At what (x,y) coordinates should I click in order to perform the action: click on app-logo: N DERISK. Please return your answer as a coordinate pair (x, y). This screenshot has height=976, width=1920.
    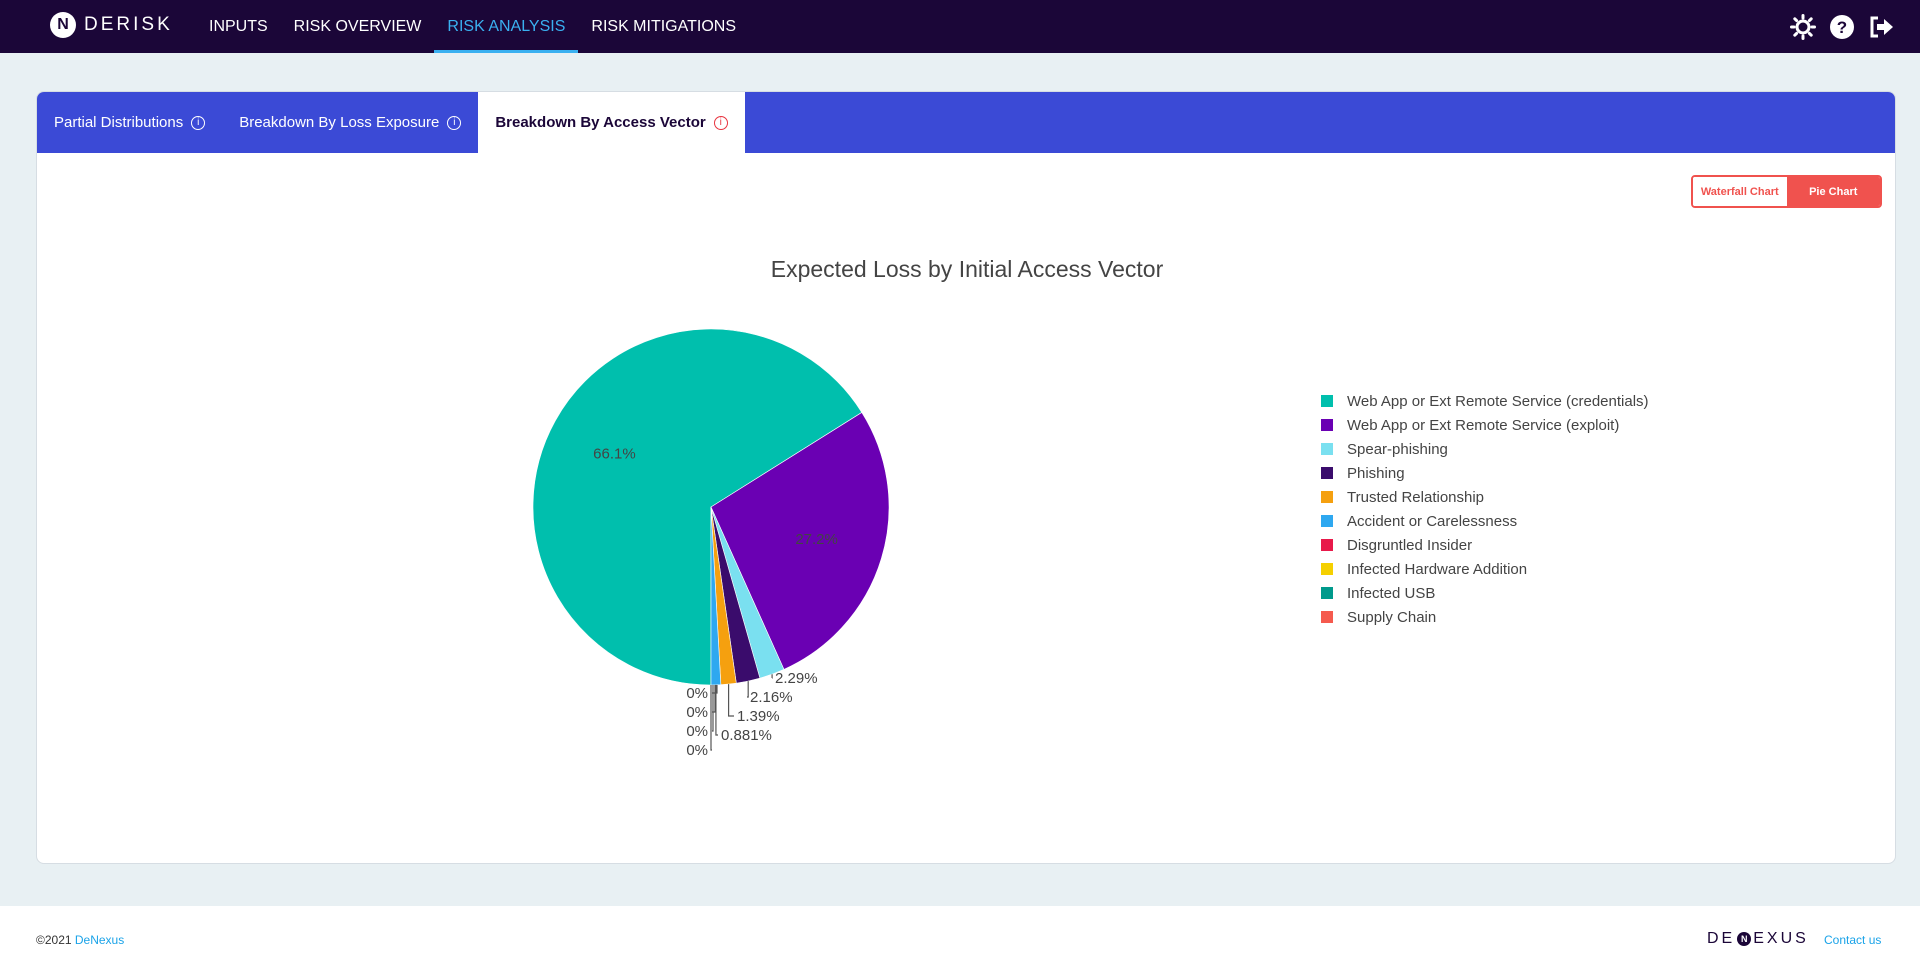
    Looking at the image, I should click on (111, 25).